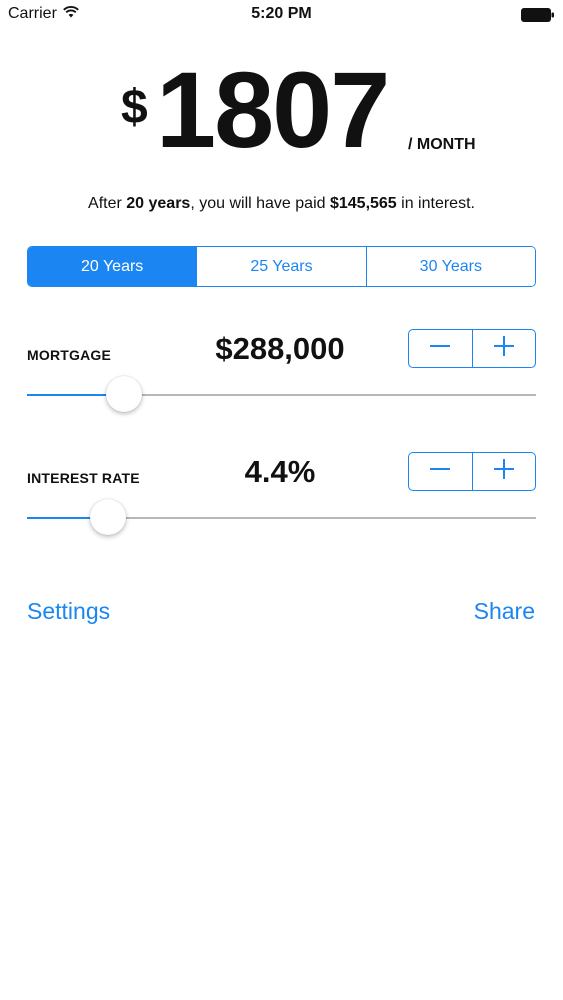  What do you see at coordinates (273, 109) in the screenshot?
I see `monthly-payment-amount: 1807` at bounding box center [273, 109].